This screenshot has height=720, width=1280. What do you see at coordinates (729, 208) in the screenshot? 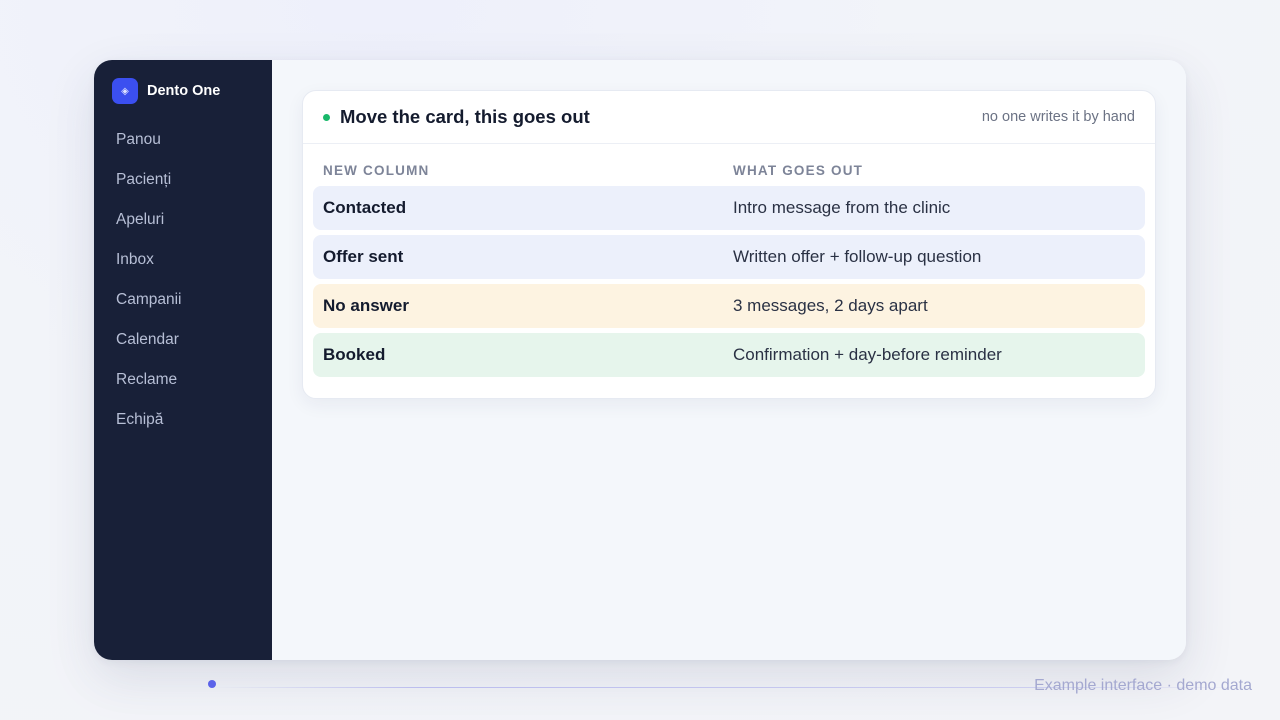
I see `table-row-contacted: Contacted Intro message from the clinic` at bounding box center [729, 208].